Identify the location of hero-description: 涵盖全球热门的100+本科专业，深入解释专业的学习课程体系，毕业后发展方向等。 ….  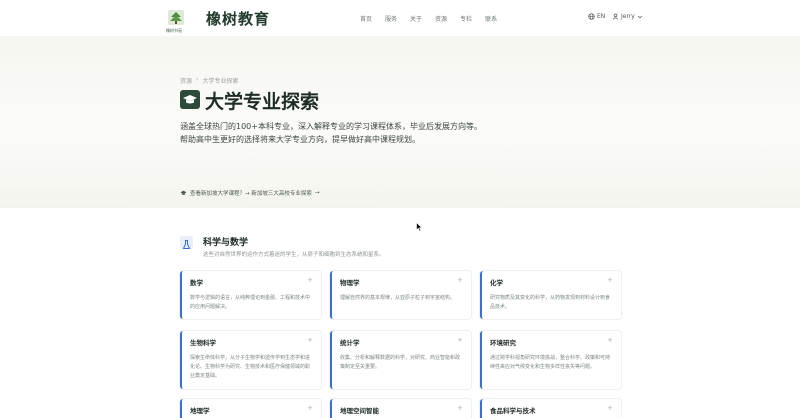
(331, 133).